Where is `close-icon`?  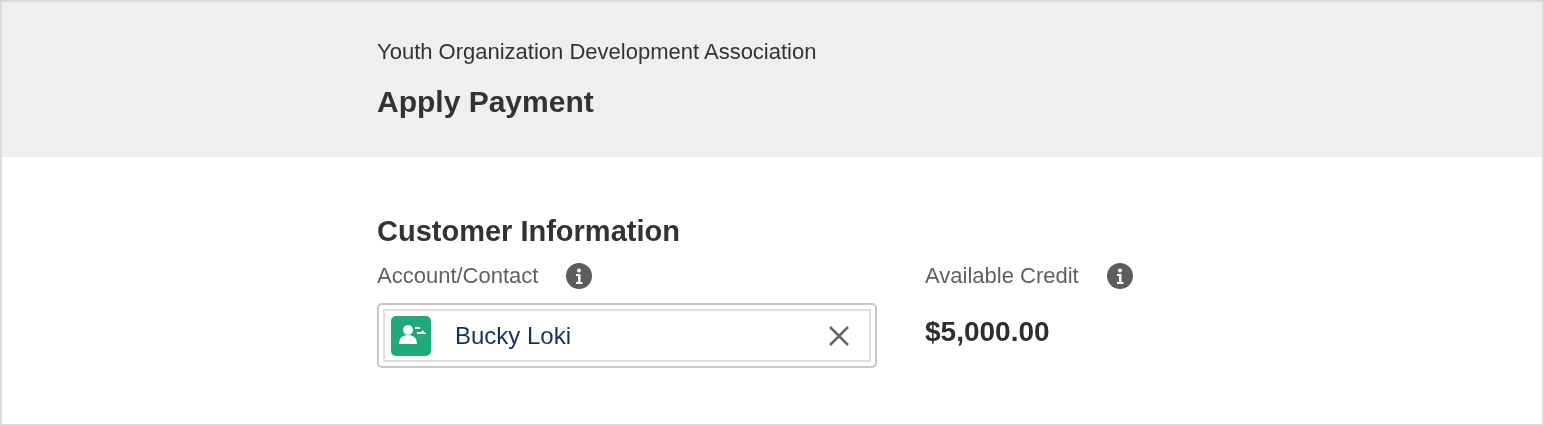
close-icon is located at coordinates (839, 335).